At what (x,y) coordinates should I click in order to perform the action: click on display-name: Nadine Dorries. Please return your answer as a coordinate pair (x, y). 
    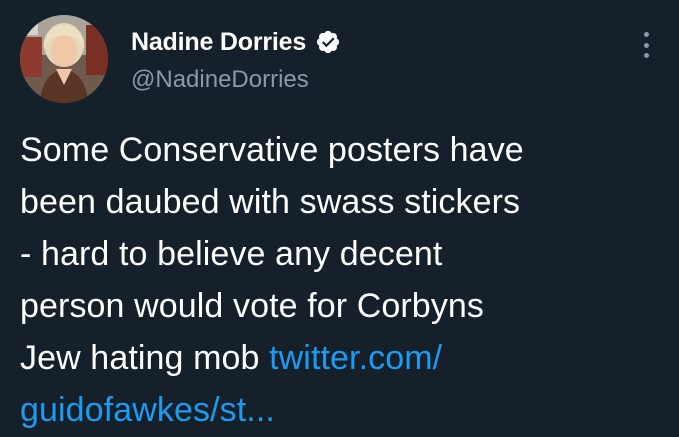
    Looking at the image, I should click on (218, 42).